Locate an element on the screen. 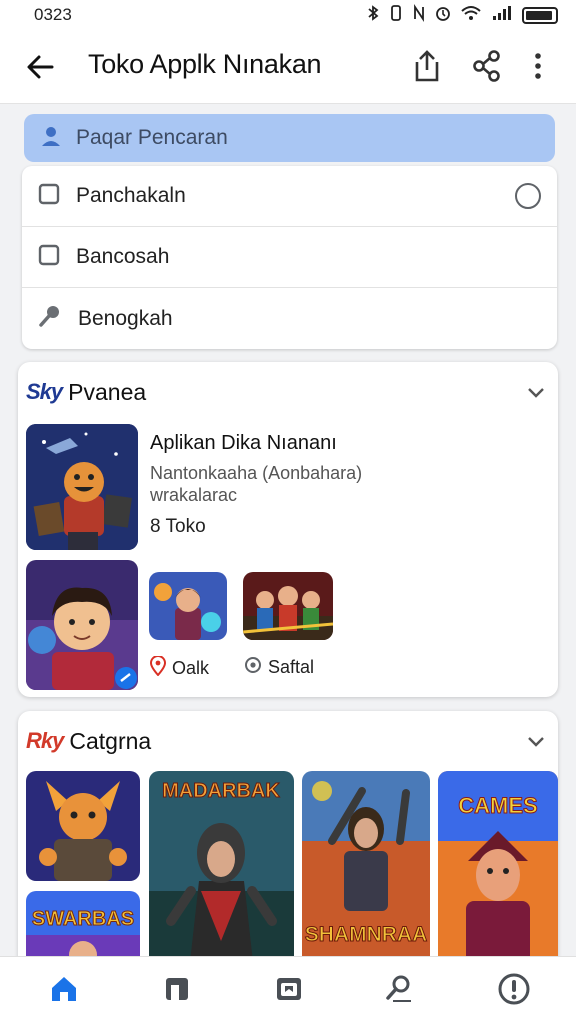  app-bar: Toko Applk Nınakan is located at coordinates (288, 67).